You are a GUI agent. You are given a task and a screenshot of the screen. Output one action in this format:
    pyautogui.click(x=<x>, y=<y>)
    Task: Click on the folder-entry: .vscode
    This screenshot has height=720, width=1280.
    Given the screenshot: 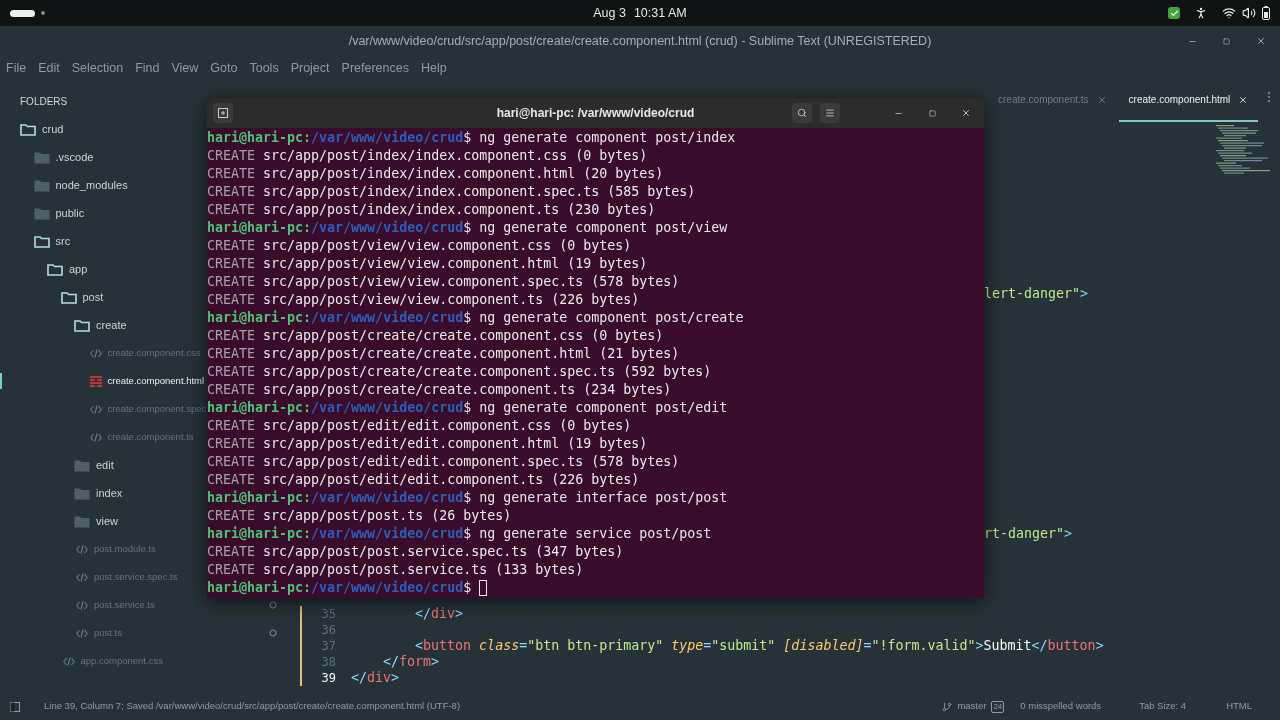 What is the action you would take?
    pyautogui.click(x=63, y=157)
    